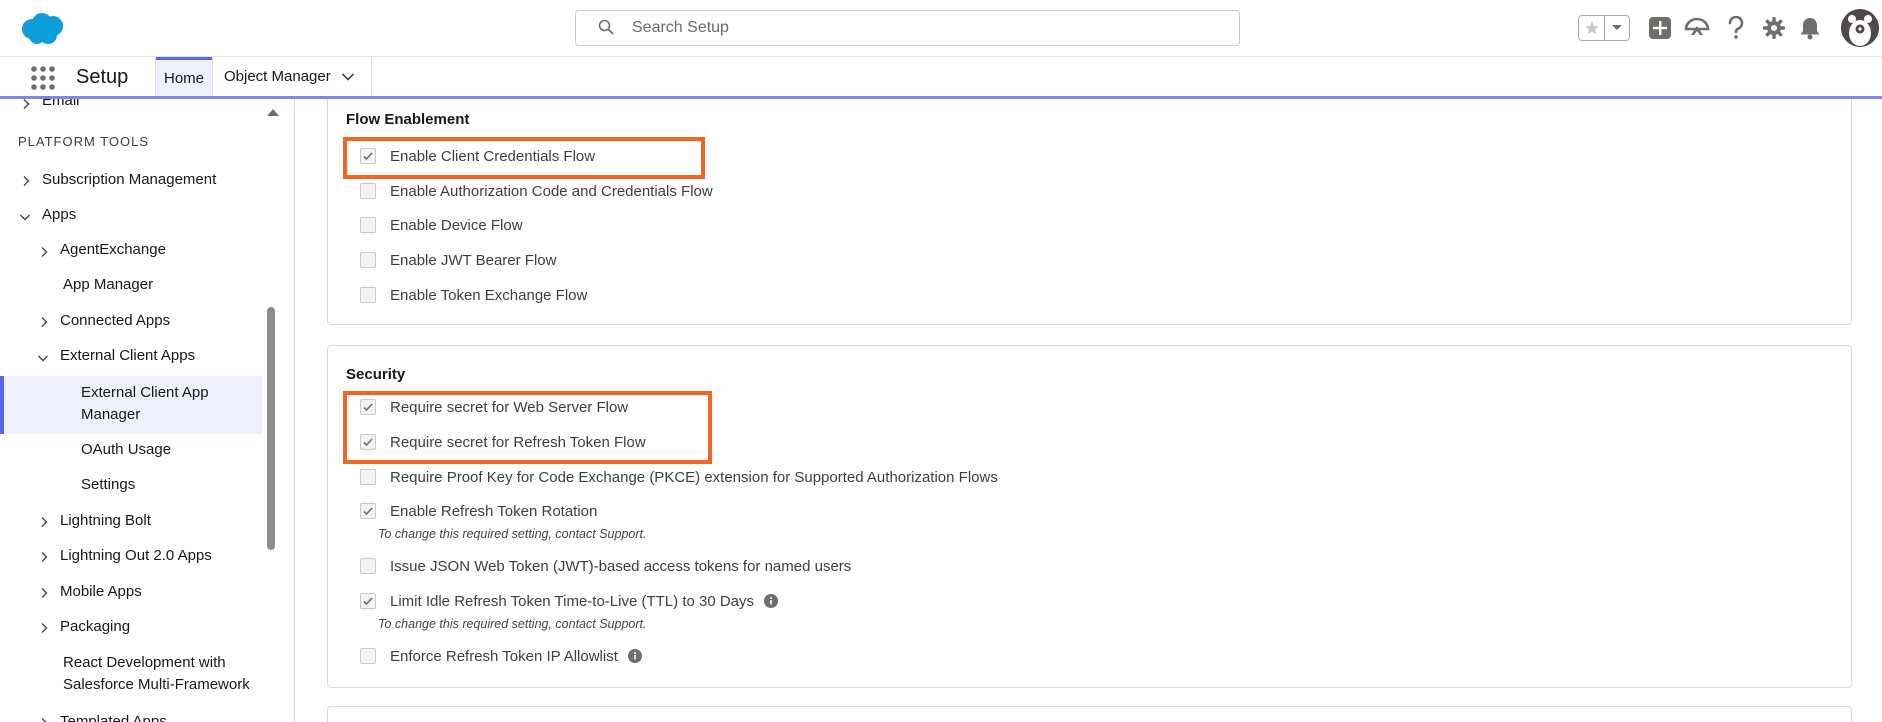 This screenshot has width=1882, height=722. Describe the element at coordinates (1810, 28) in the screenshot. I see `notifications-bell-icon` at that location.